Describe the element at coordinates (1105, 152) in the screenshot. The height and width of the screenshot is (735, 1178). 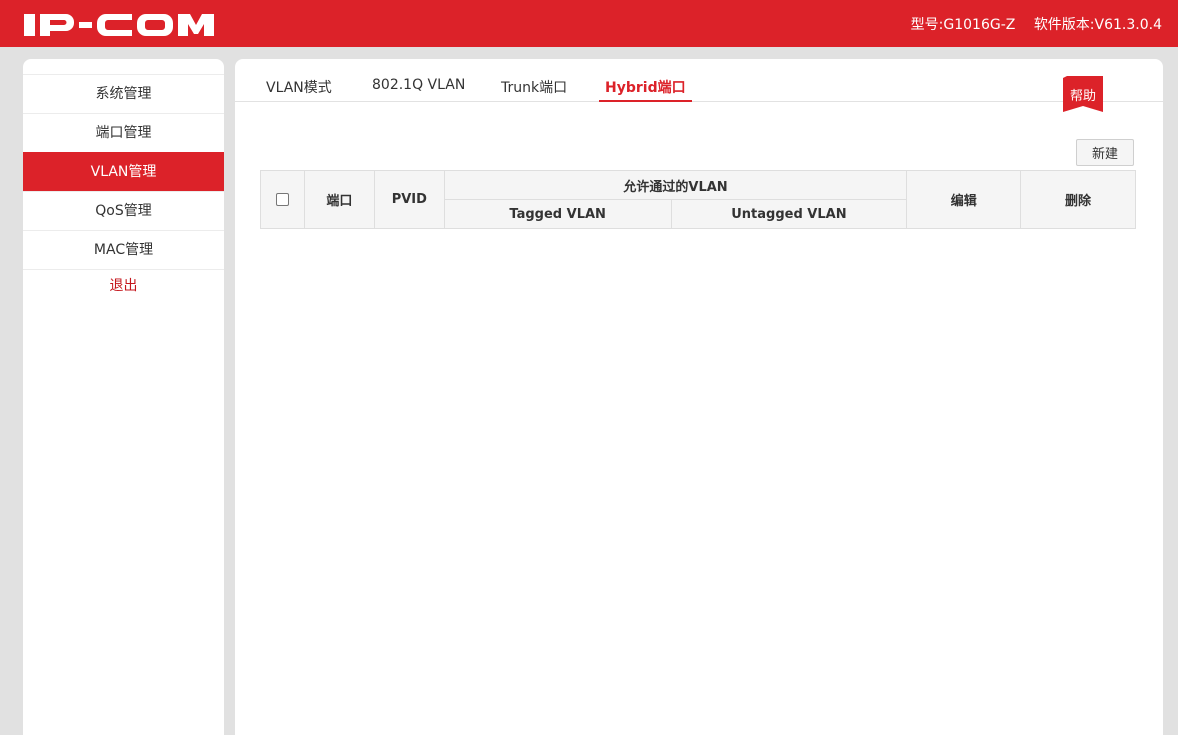
I see `new-button: 新建` at that location.